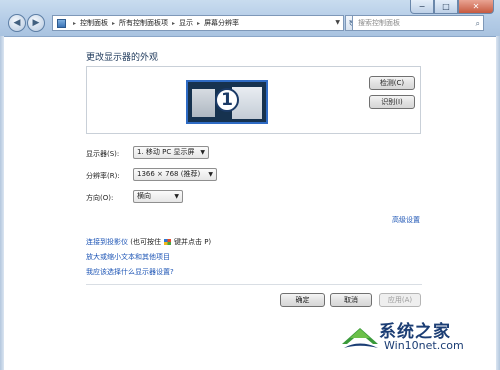 The height and width of the screenshot is (370, 500). I want to click on close-button: ✕, so click(476, 7).